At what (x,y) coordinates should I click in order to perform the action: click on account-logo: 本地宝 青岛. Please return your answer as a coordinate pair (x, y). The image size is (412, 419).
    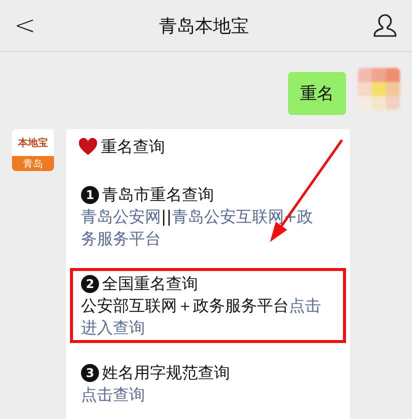
    Looking at the image, I should click on (33, 150).